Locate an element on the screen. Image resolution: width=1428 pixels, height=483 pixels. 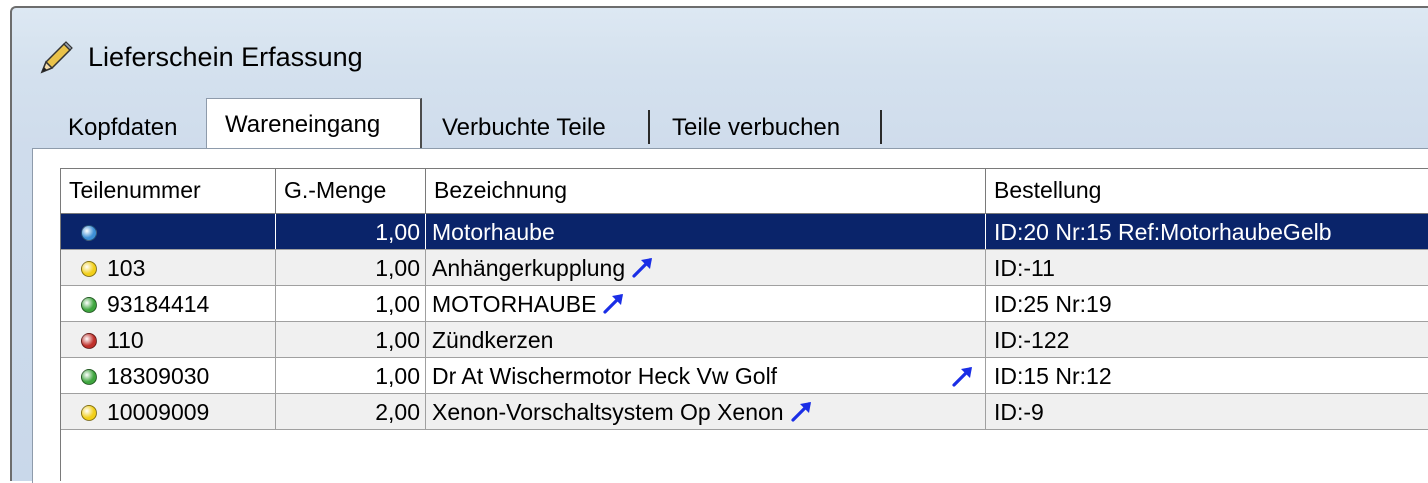
cell-bestellung: ID:-122 is located at coordinates (1207, 339).